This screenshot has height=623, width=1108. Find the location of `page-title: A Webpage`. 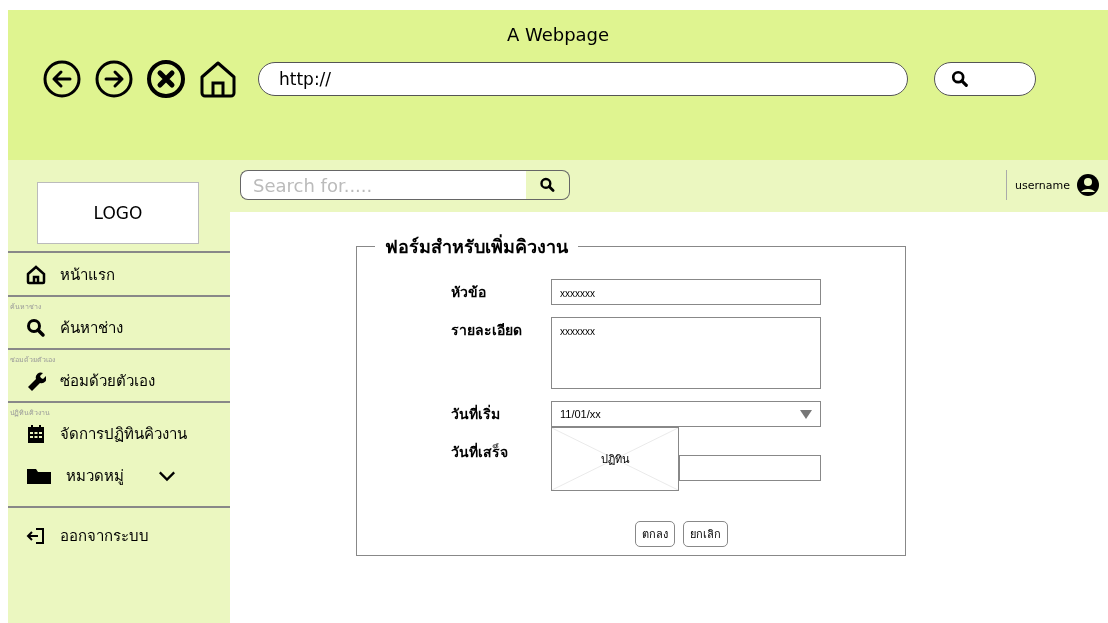

page-title: A Webpage is located at coordinates (558, 34).